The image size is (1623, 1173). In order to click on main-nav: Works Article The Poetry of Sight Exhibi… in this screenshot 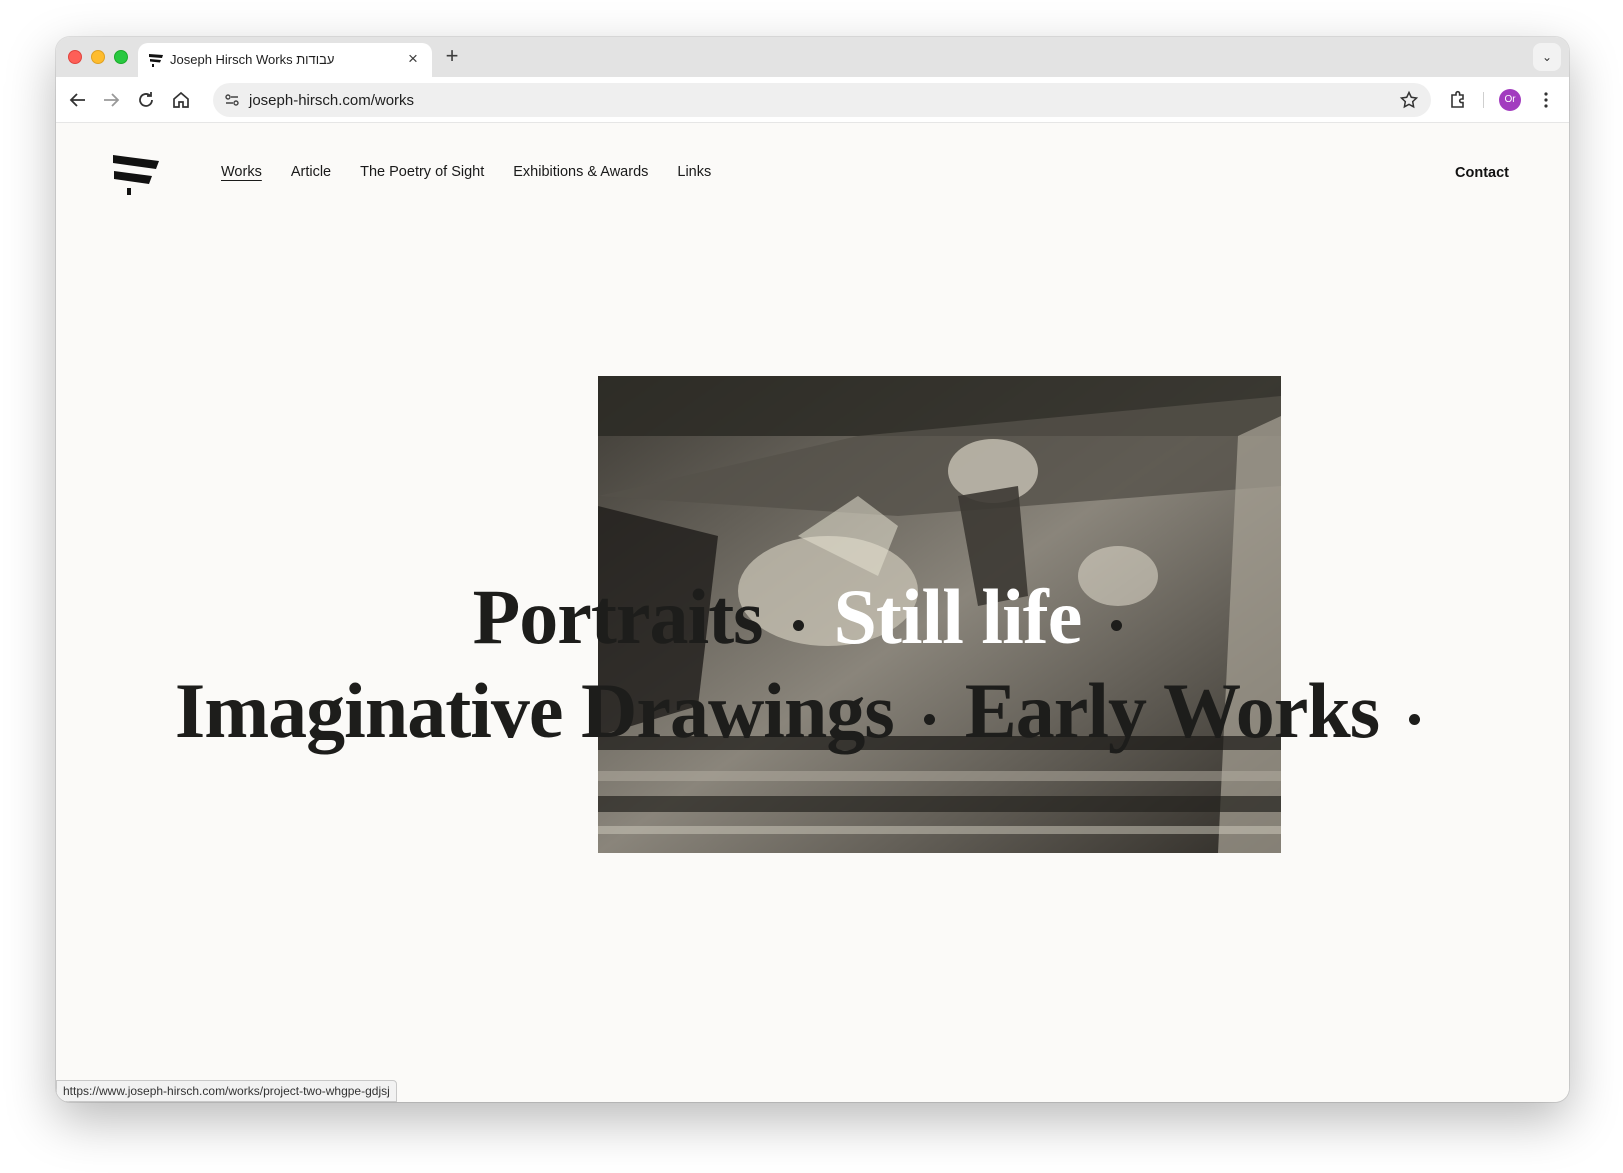, I will do `click(466, 172)`.